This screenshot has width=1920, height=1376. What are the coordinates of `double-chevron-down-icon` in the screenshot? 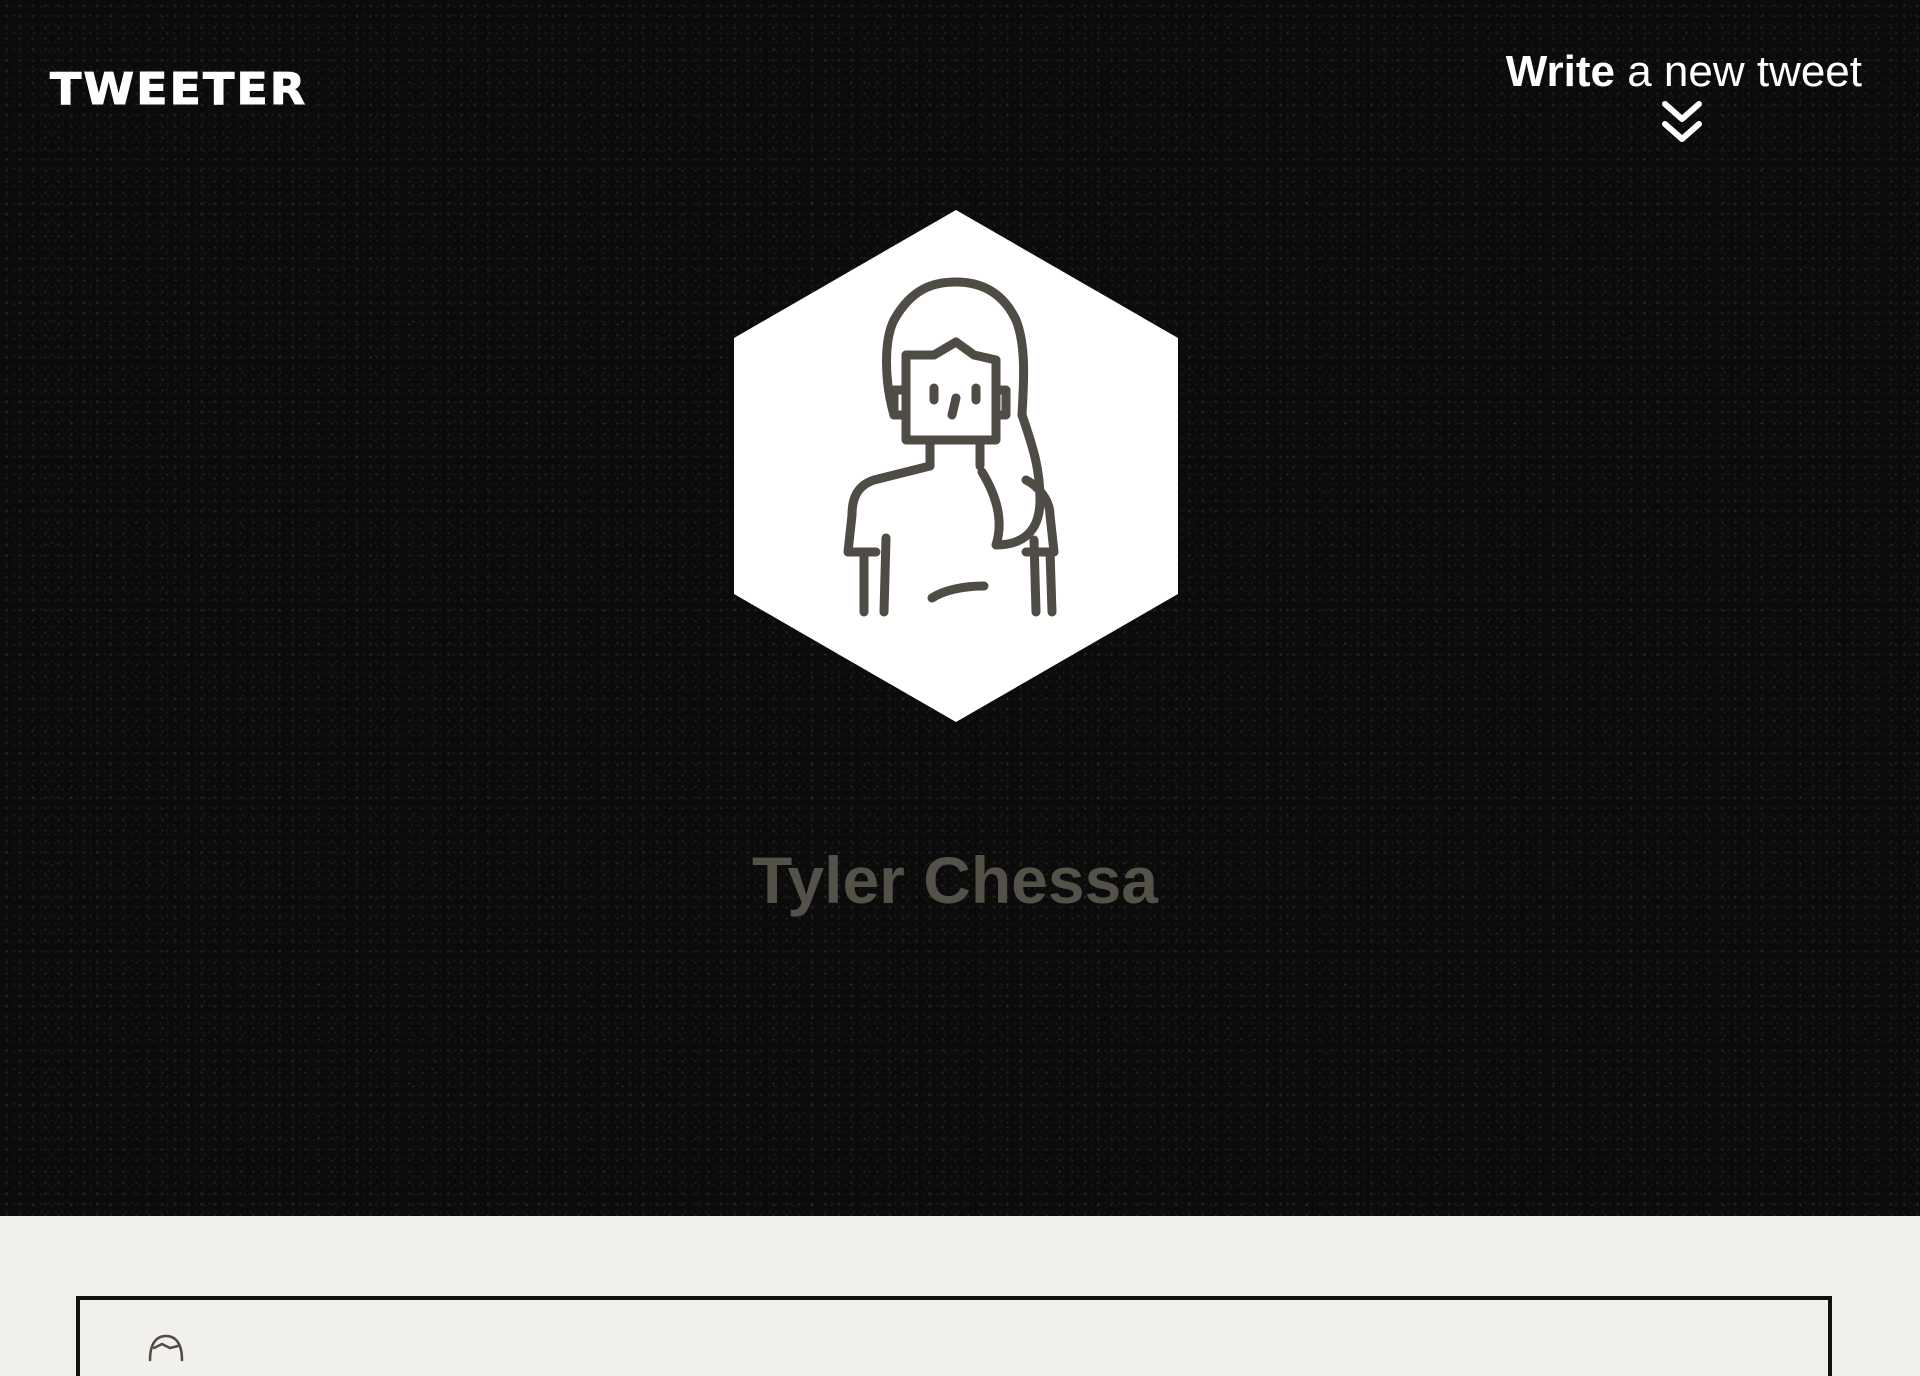 It's located at (1682, 121).